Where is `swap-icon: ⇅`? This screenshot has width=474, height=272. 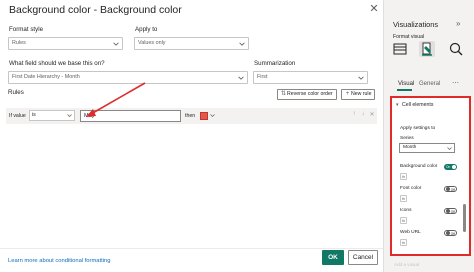 swap-icon: ⇅ is located at coordinates (283, 94).